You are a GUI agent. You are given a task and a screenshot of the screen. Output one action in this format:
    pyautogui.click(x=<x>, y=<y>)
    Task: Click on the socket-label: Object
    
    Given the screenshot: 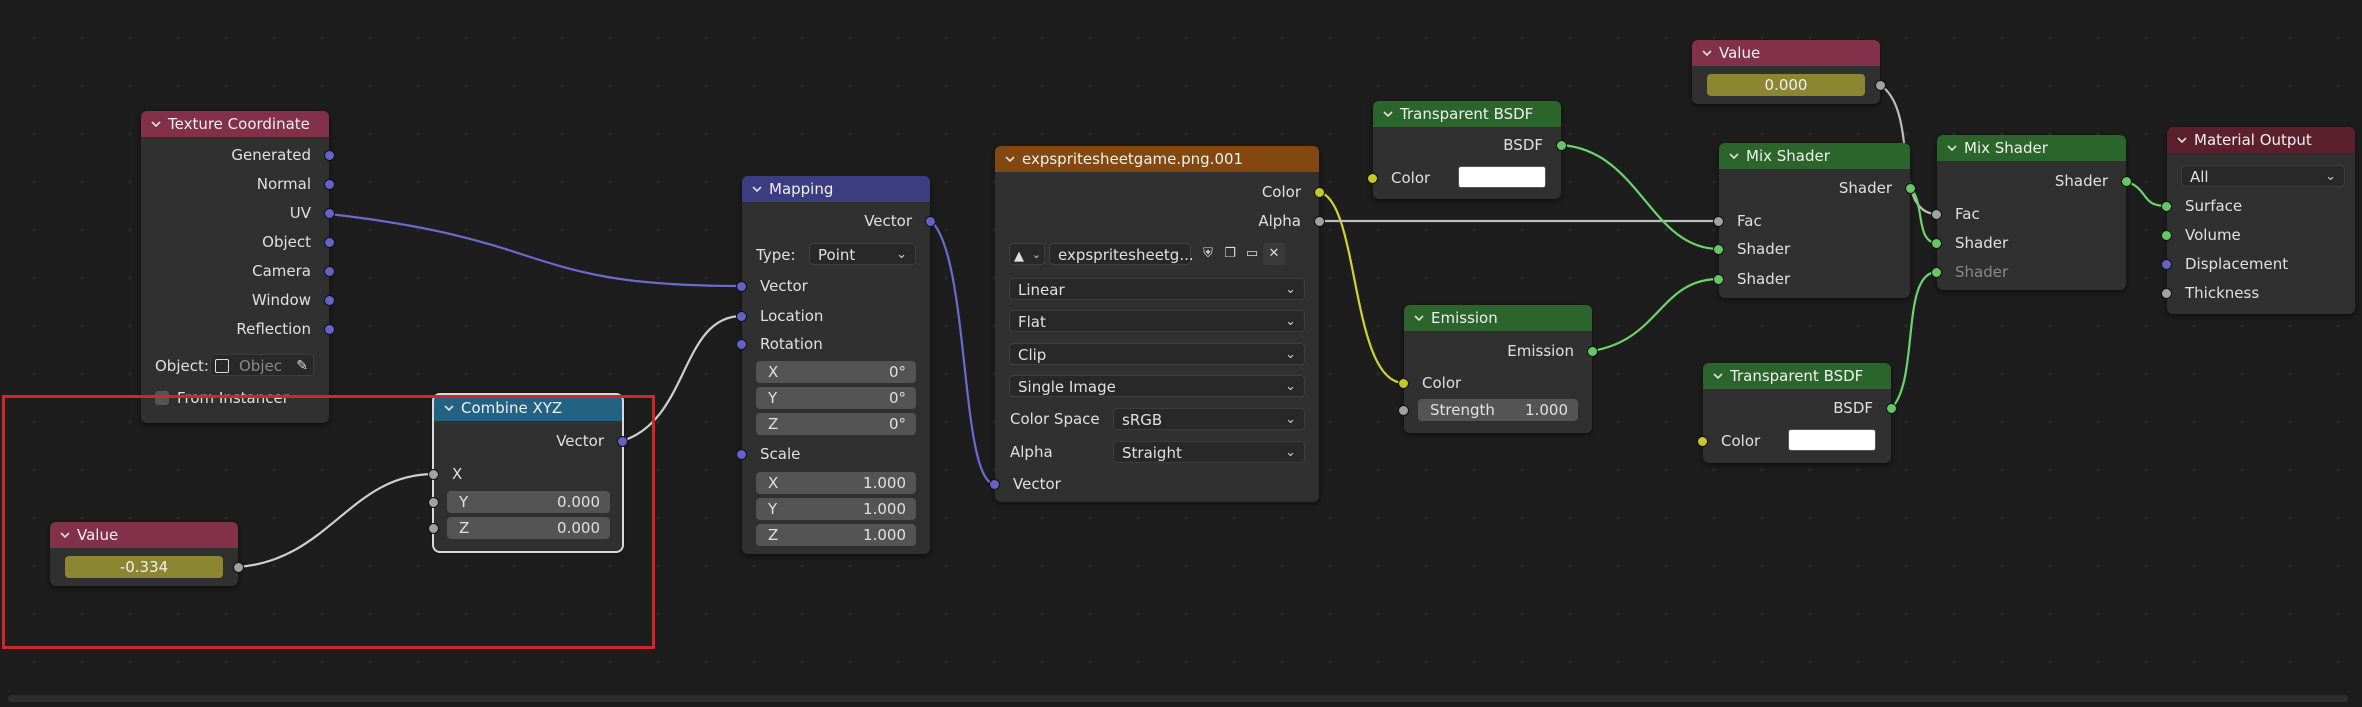 What is the action you would take?
    pyautogui.click(x=286, y=242)
    